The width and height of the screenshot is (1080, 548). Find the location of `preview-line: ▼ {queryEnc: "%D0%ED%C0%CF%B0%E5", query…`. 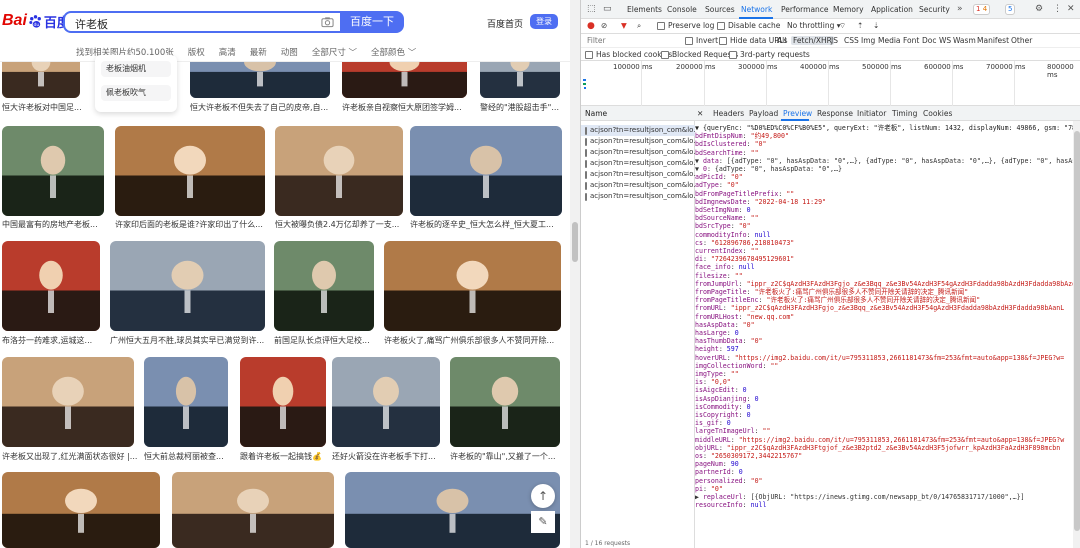

preview-line: ▼ {queryEnc: "%D0%ED%C0%CF%B0%E5", query… is located at coordinates (887, 128).